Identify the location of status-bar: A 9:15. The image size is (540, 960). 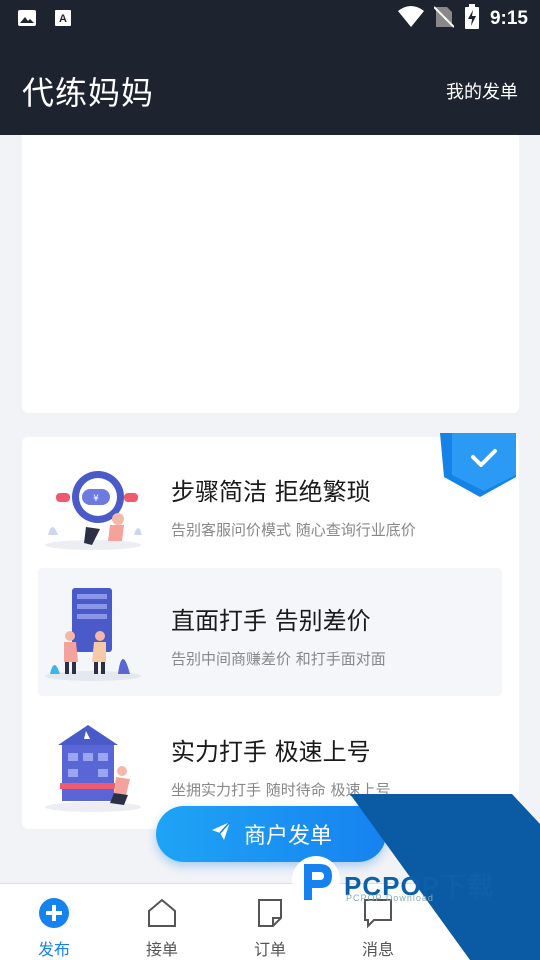
(270, 18).